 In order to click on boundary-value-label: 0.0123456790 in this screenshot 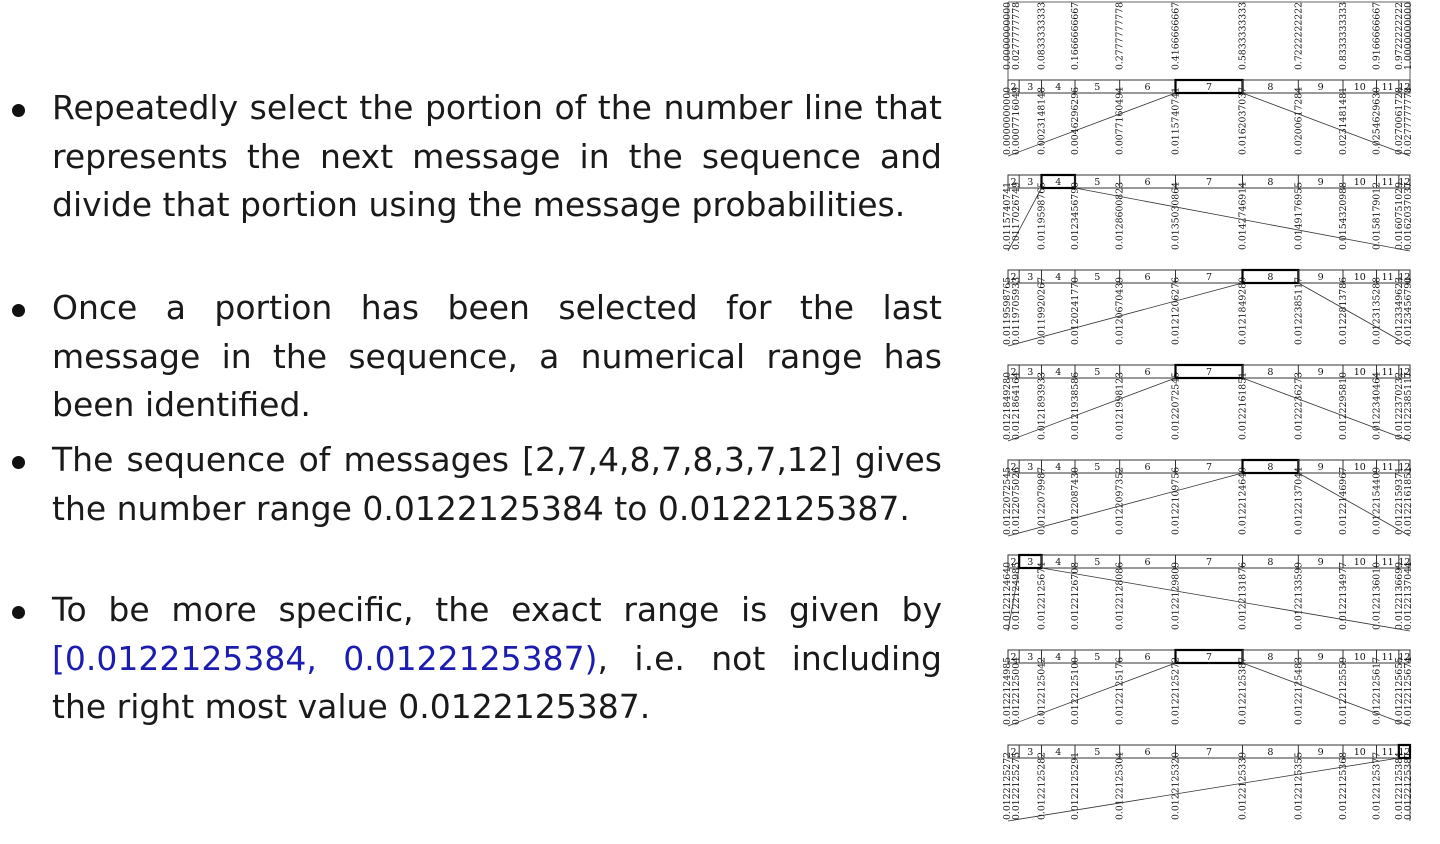, I will do `click(1075, 216)`.